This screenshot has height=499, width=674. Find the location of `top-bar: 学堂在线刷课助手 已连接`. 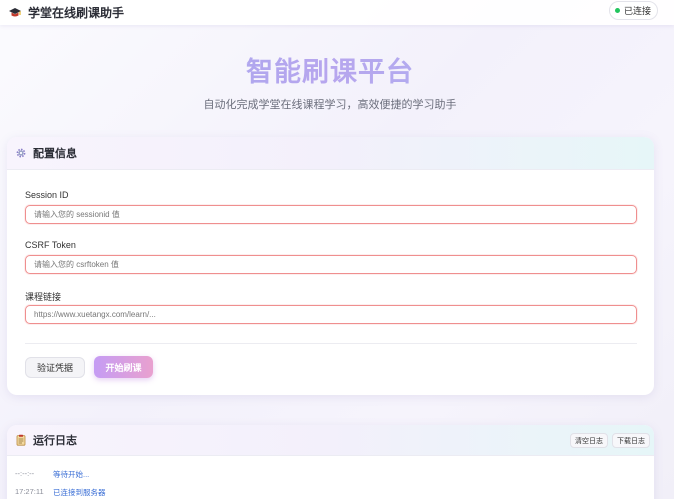

top-bar: 学堂在线刷课助手 已连接 is located at coordinates (337, 12).